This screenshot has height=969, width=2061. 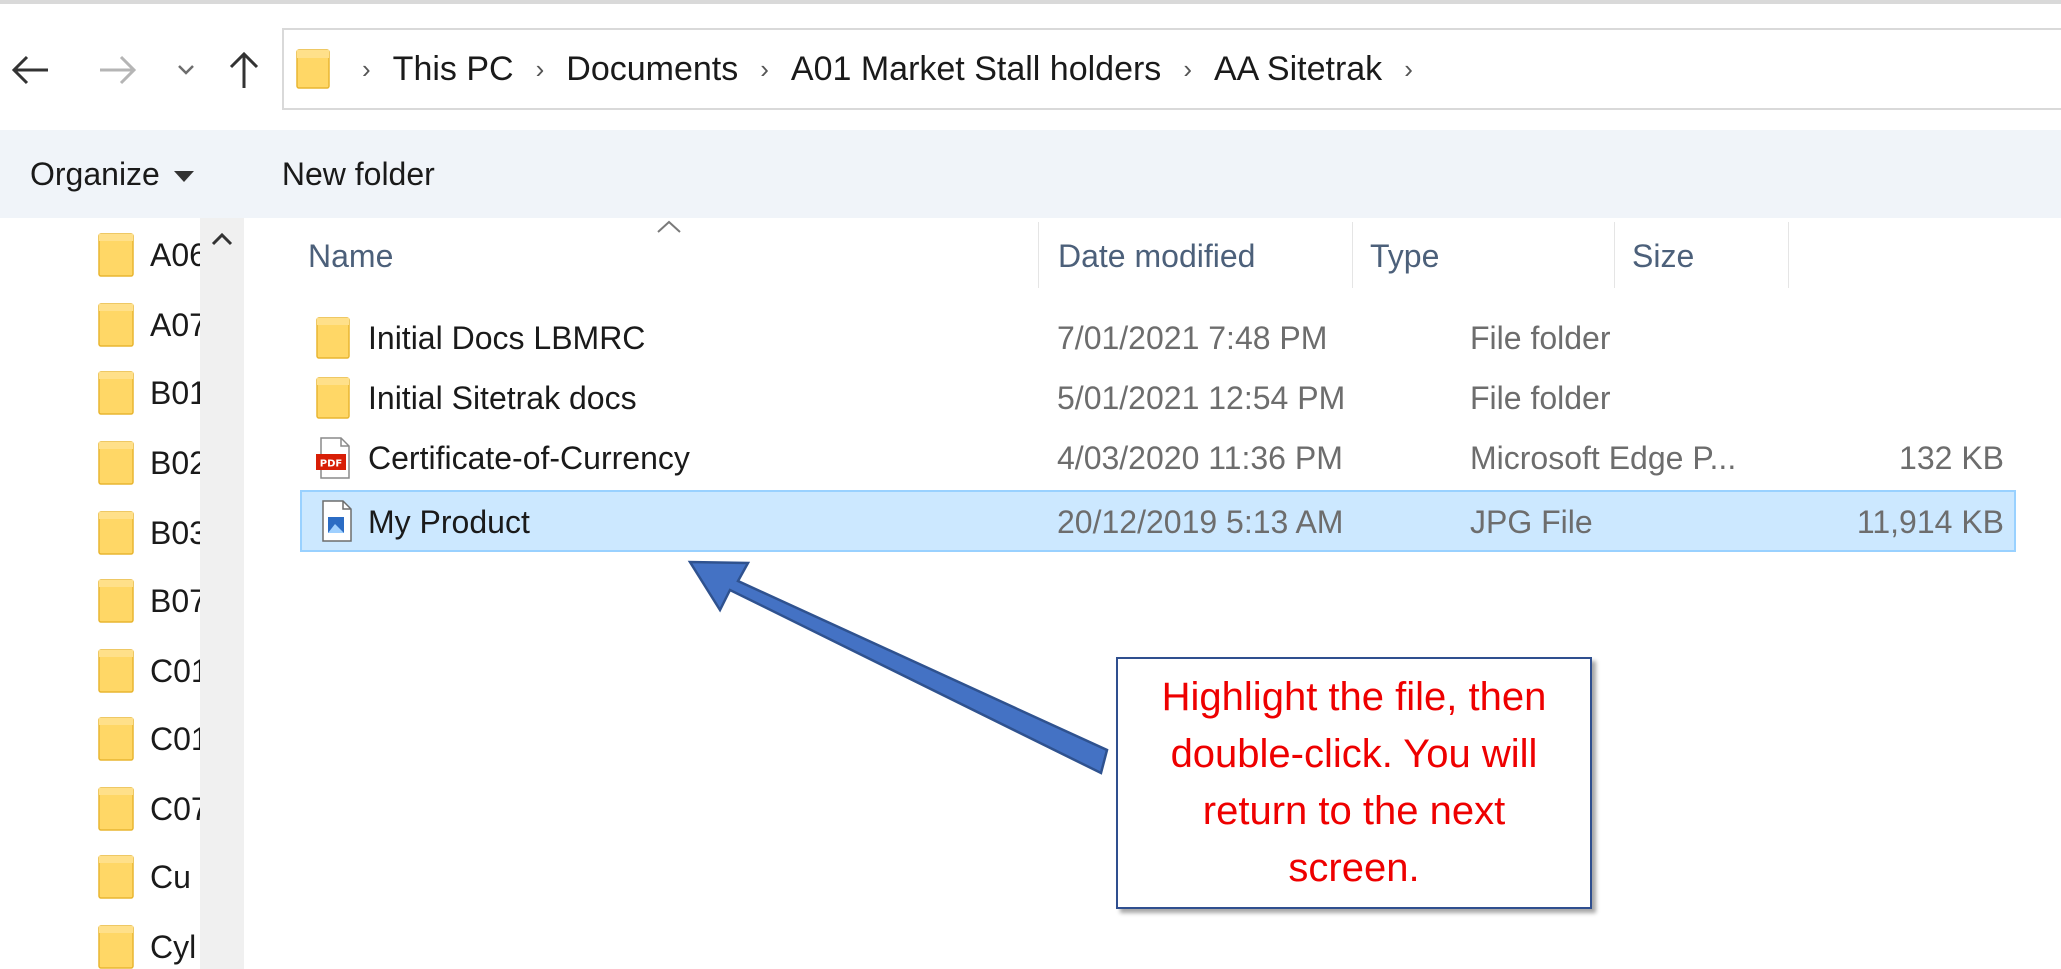 I want to click on nav-item-label: Cyl, so click(x=173, y=946).